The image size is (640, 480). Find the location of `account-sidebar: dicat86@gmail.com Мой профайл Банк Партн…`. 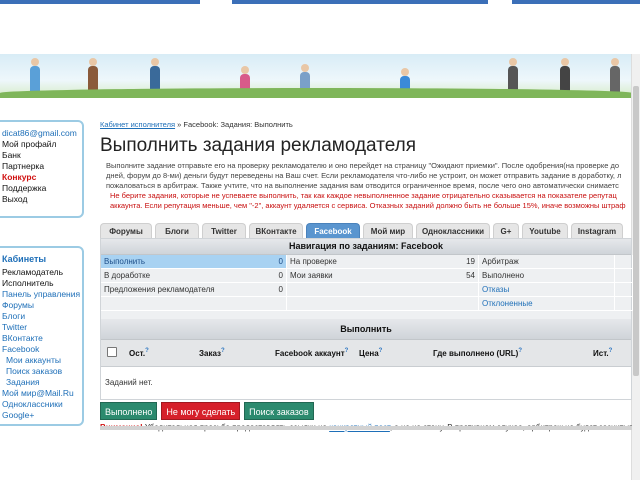

account-sidebar: dicat86@gmail.com Мой профайл Банк Партн… is located at coordinates (42, 169).